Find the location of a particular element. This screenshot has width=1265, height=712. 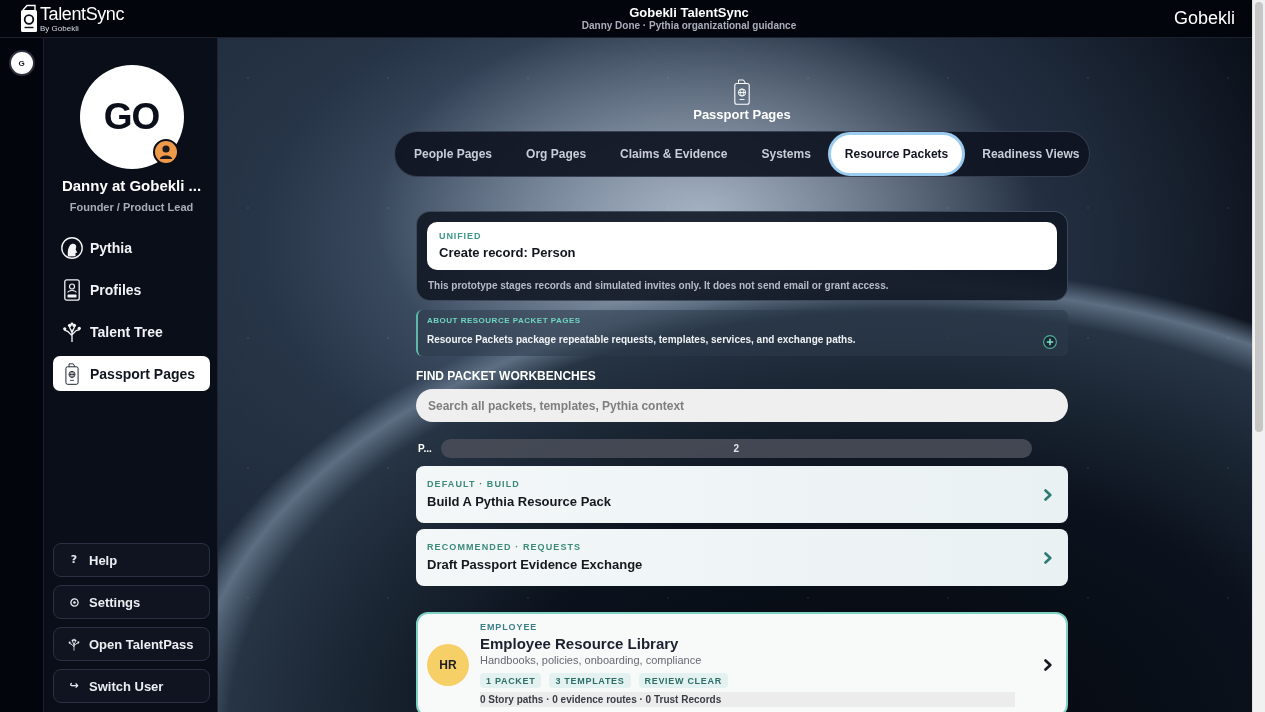

library-title: Employee Resource Library is located at coordinates (579, 643).